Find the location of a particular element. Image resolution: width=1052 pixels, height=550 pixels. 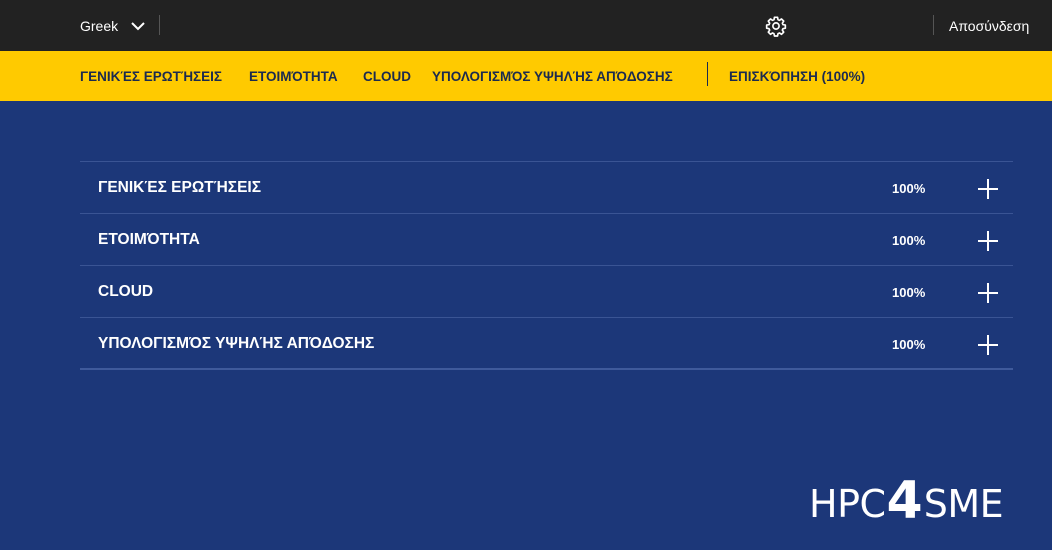

section-title: CLOUD is located at coordinates (126, 291).